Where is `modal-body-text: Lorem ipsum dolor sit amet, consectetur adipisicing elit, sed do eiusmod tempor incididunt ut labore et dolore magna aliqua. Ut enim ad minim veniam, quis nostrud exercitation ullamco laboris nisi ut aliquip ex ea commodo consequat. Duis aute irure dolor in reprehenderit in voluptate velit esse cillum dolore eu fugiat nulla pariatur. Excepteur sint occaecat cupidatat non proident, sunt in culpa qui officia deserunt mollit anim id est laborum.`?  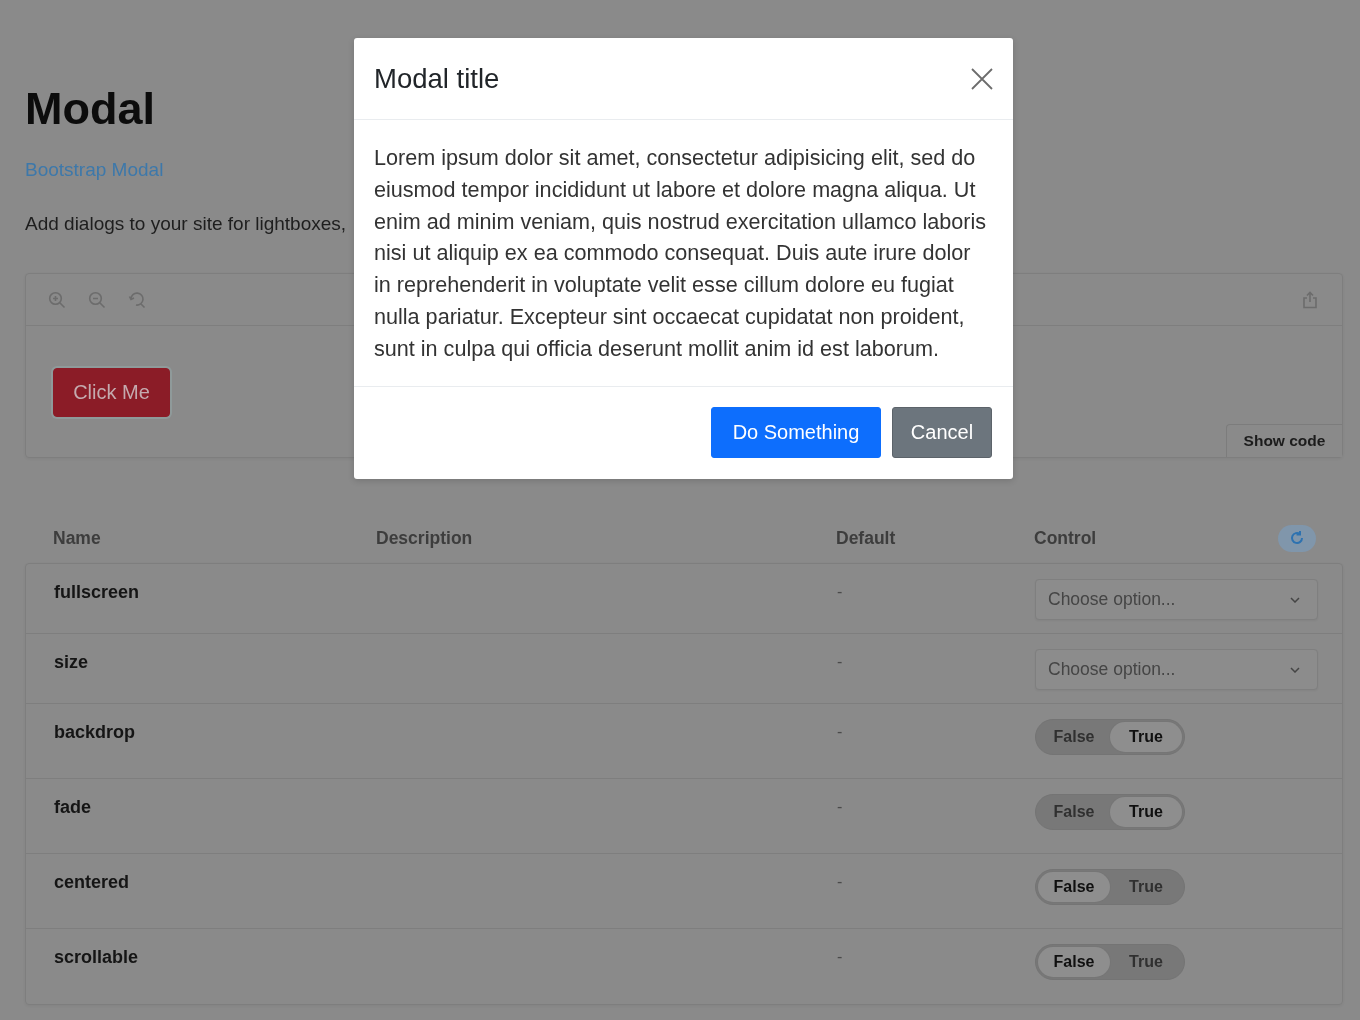 modal-body-text: Lorem ipsum dolor sit amet, consectetur adipisicing elit, sed do eiusmod tempor incididunt ut labore et dolore magna aliqua. Ut enim ad minim veniam, quis nostrud exercitation ullamco laboris nisi ut aliquip ex ea commodo consequat. Duis aute irure dolor in reprehenderit in voluptate velit esse cillum dolore eu fugiat nulla pariatur. Excepteur sint occaecat cupidatat non proident, sunt in culpa qui officia deserunt mollit anim id est laborum. is located at coordinates (681, 253).